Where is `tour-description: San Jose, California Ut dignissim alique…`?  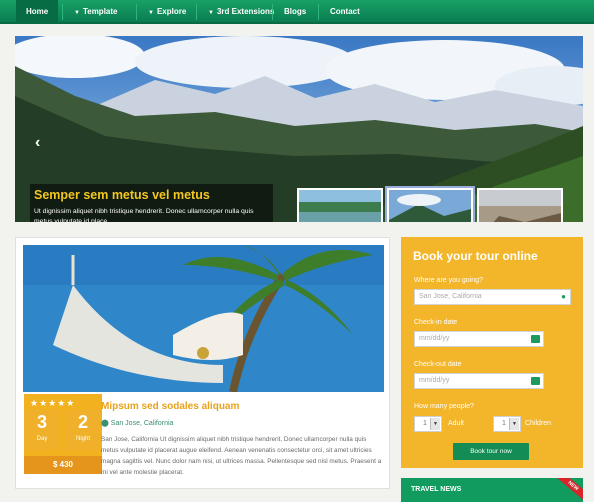 tour-description: San Jose, California Ut dignissim alique… is located at coordinates (241, 456).